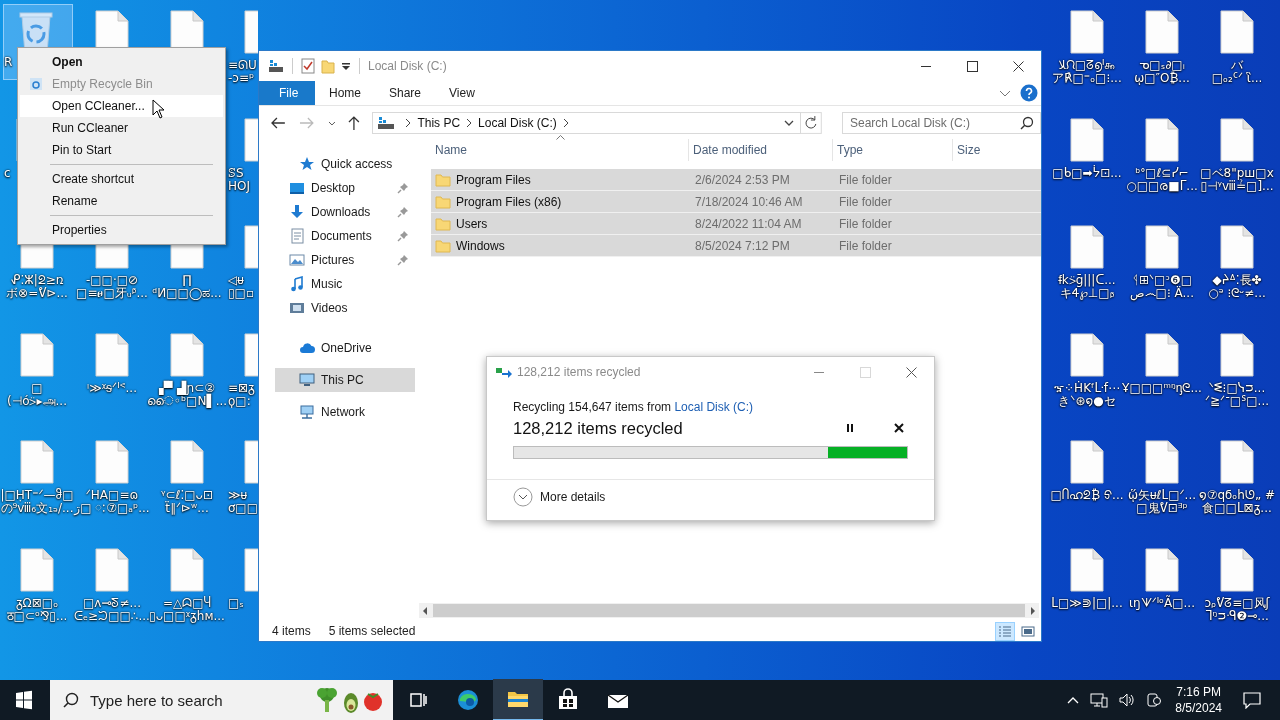 This screenshot has height=720, width=1280. Describe the element at coordinates (345, 348) in the screenshot. I see `nav-item: OneDrive` at that location.